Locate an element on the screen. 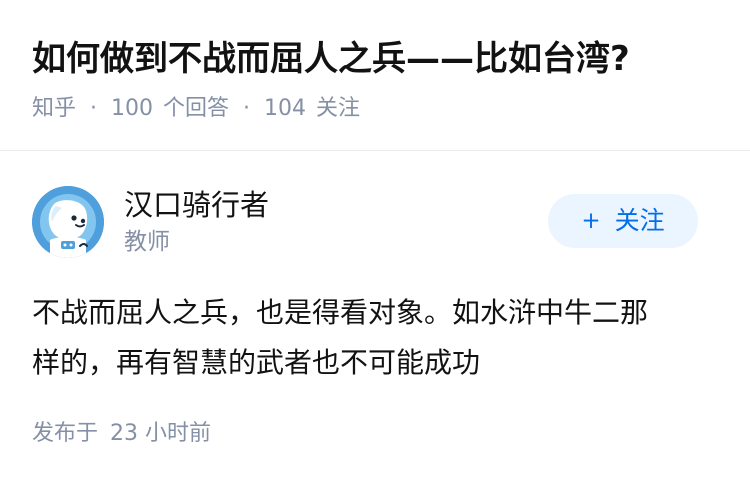 Image resolution: width=750 pixels, height=486 pixels. question-title: 如何做到不战而屈人之兵——比如台湾? is located at coordinates (331, 59).